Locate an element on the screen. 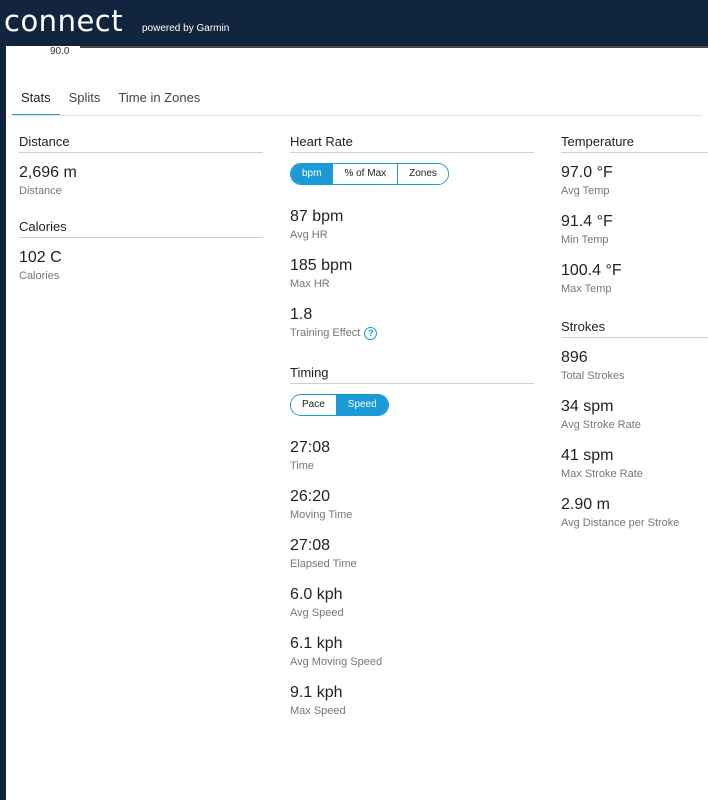 This screenshot has height=800, width=708. stat-label: Max HR is located at coordinates (310, 284).